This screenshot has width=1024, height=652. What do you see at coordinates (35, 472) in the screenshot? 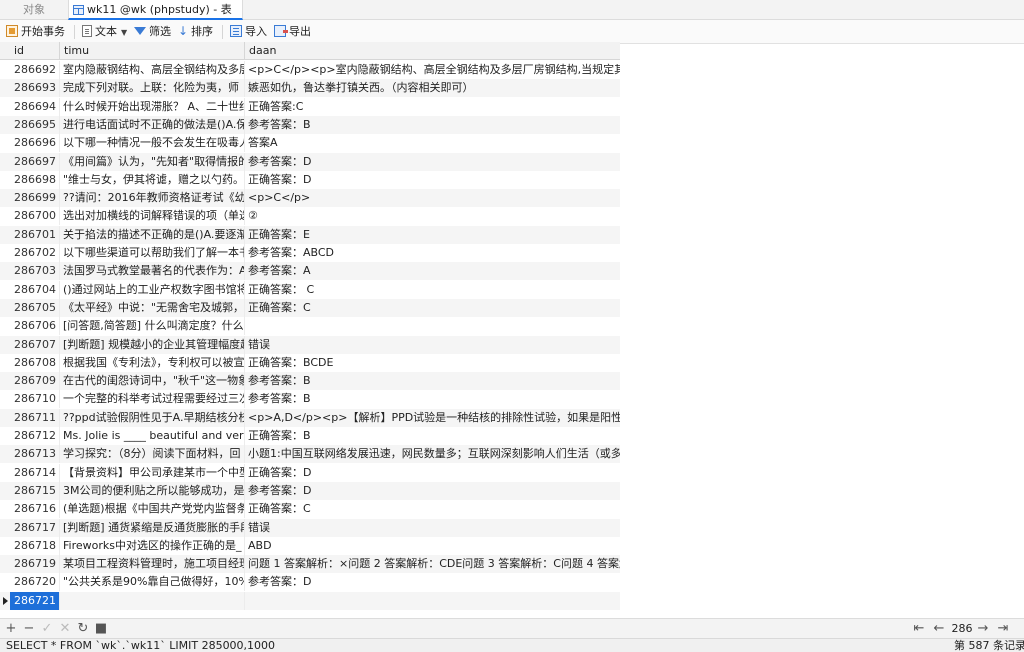
I see `cell-id: 286714` at bounding box center [35, 472].